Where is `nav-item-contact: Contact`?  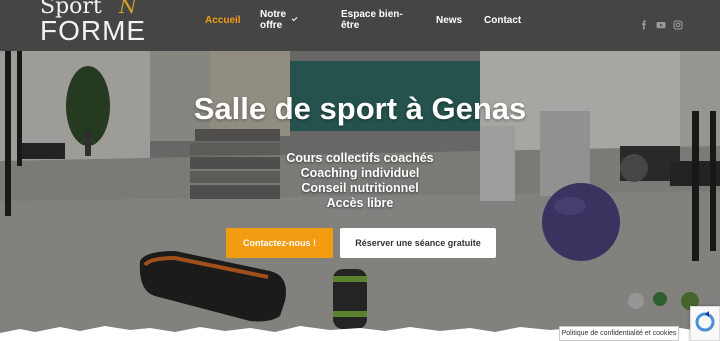
nav-item-contact: Contact is located at coordinates (502, 20).